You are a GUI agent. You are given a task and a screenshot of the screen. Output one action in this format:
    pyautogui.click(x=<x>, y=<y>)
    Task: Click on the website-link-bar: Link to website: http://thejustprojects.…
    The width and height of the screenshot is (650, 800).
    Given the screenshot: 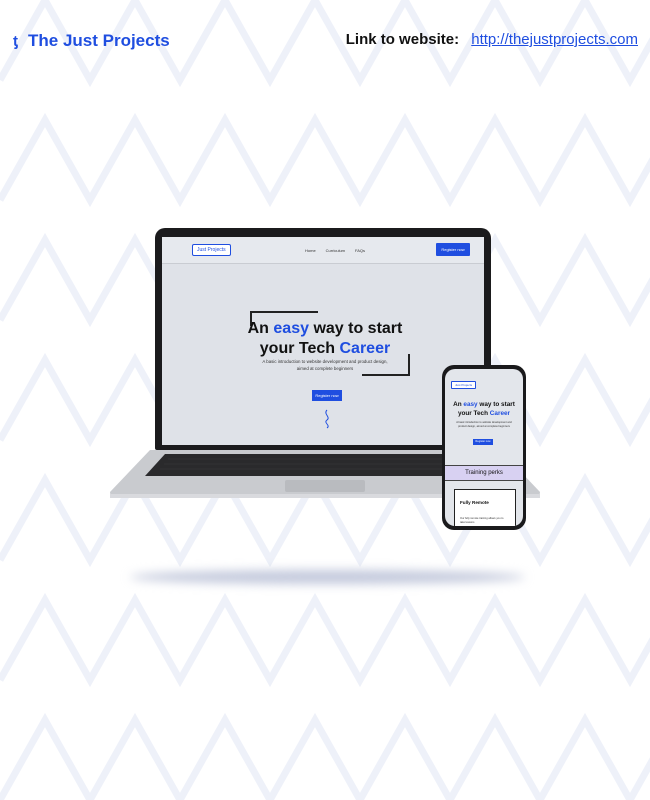 What is the action you would take?
    pyautogui.click(x=492, y=39)
    